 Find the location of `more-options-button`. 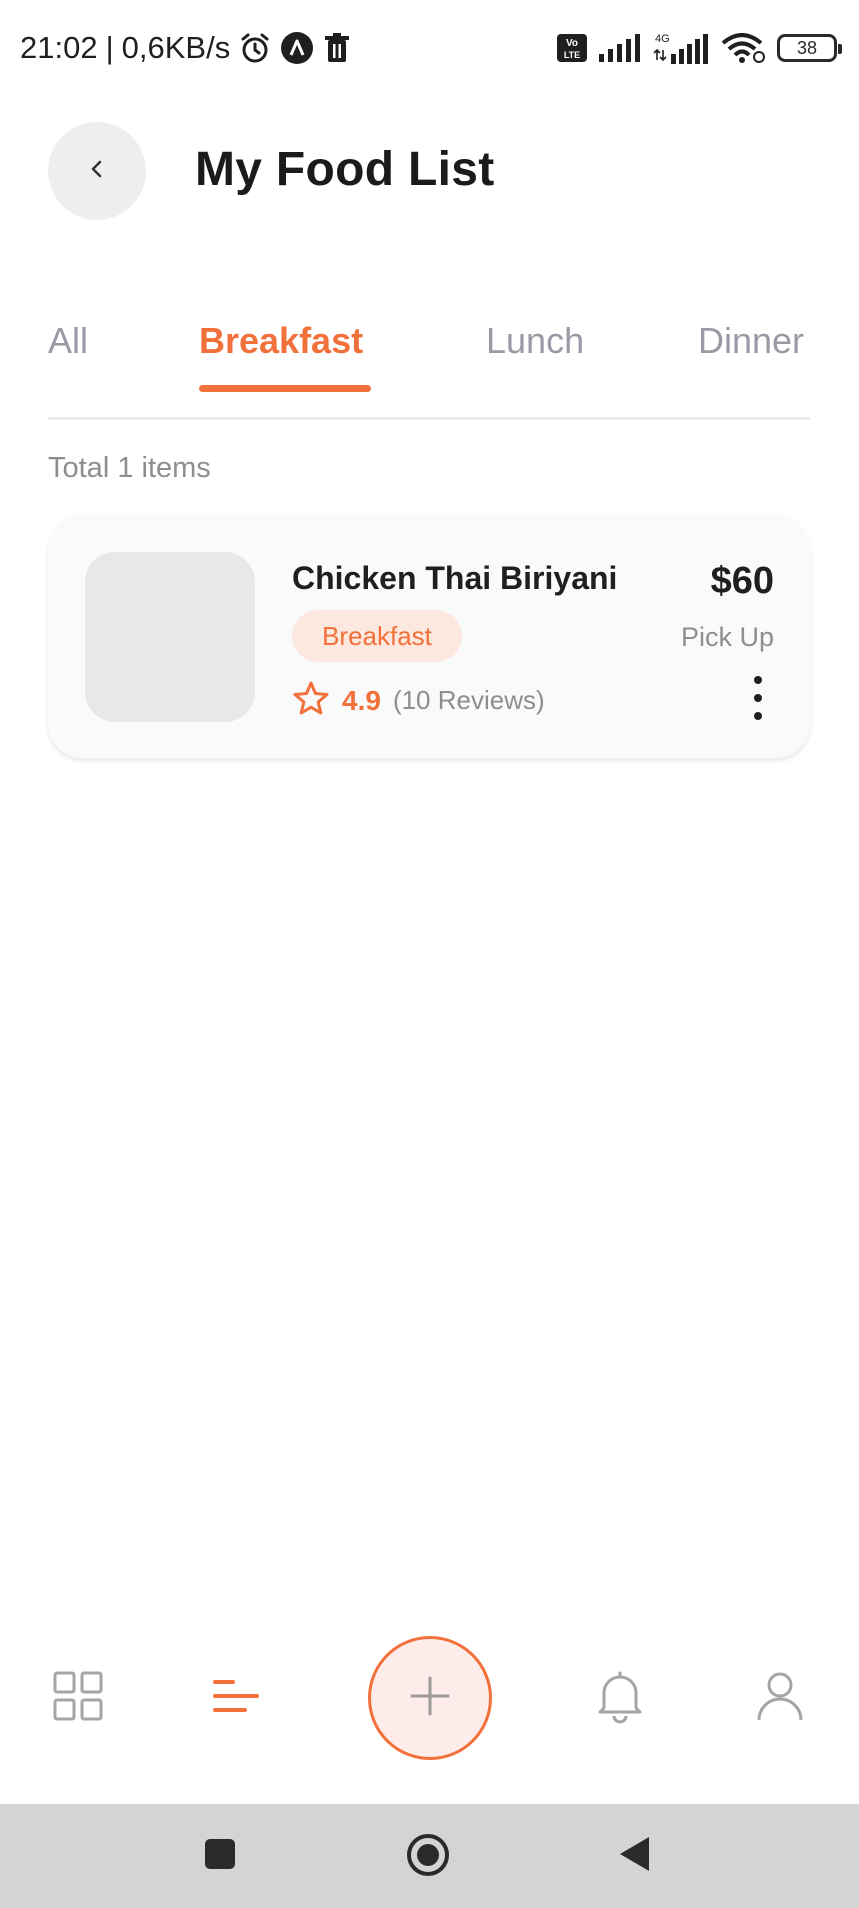

more-options-button is located at coordinates (758, 698).